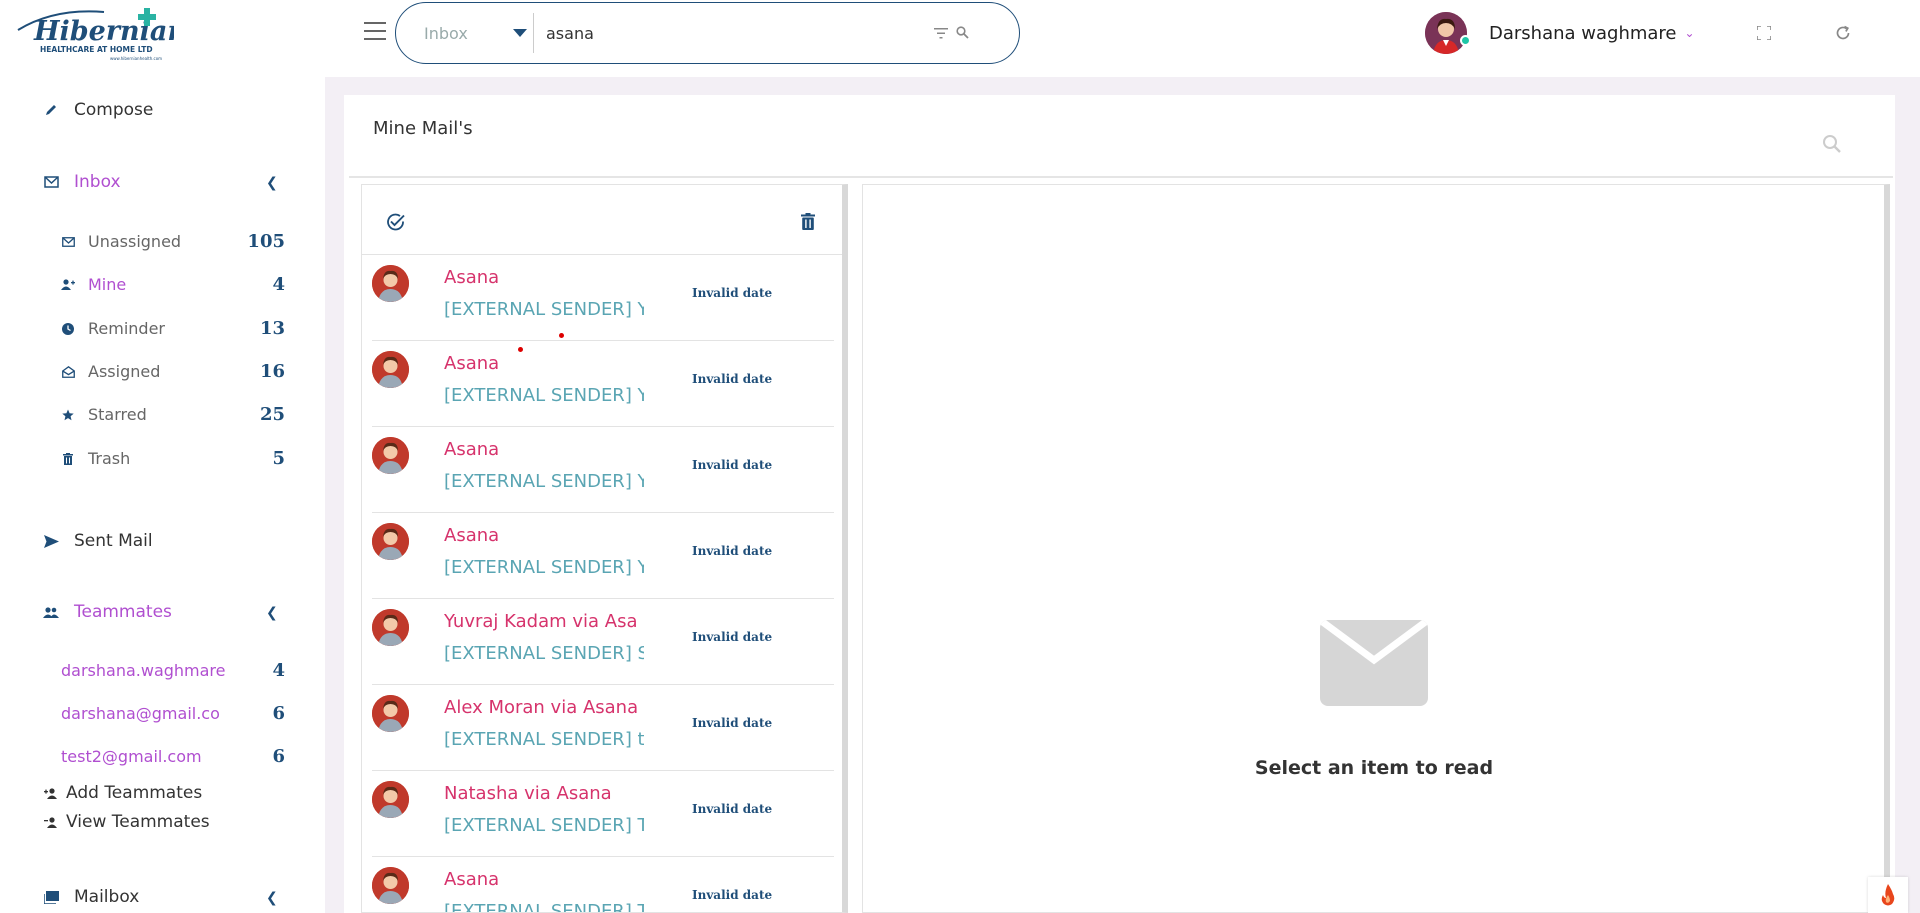 The width and height of the screenshot is (1920, 913). What do you see at coordinates (520, 33) in the screenshot?
I see `caret-down-icon` at bounding box center [520, 33].